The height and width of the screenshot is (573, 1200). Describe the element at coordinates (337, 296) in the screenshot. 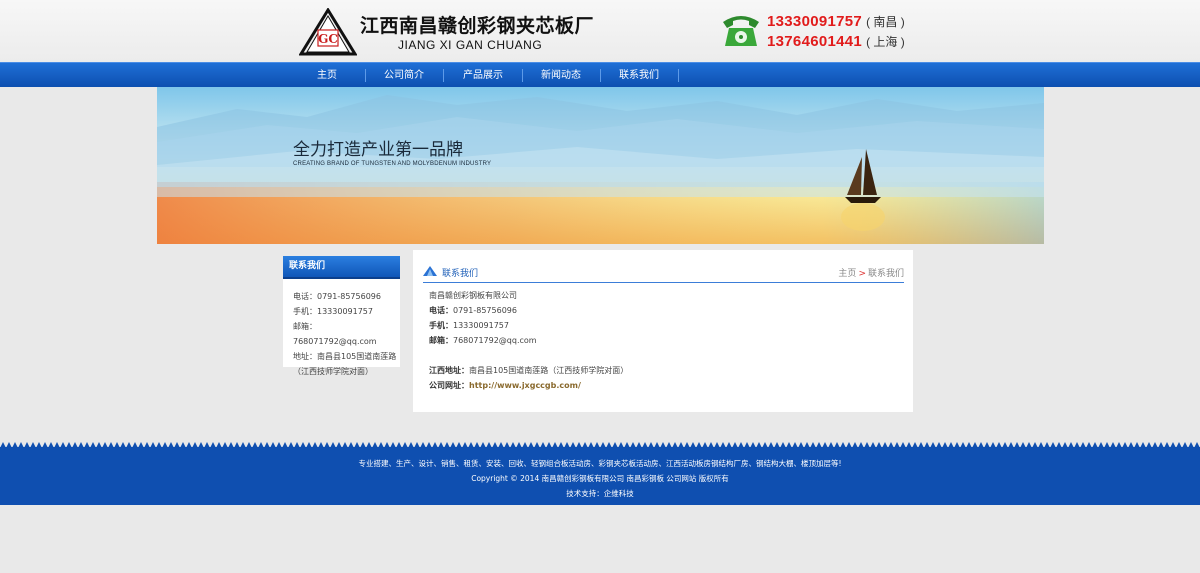

I see `sidebar-line-tel: 电话：0791-85756096` at that location.